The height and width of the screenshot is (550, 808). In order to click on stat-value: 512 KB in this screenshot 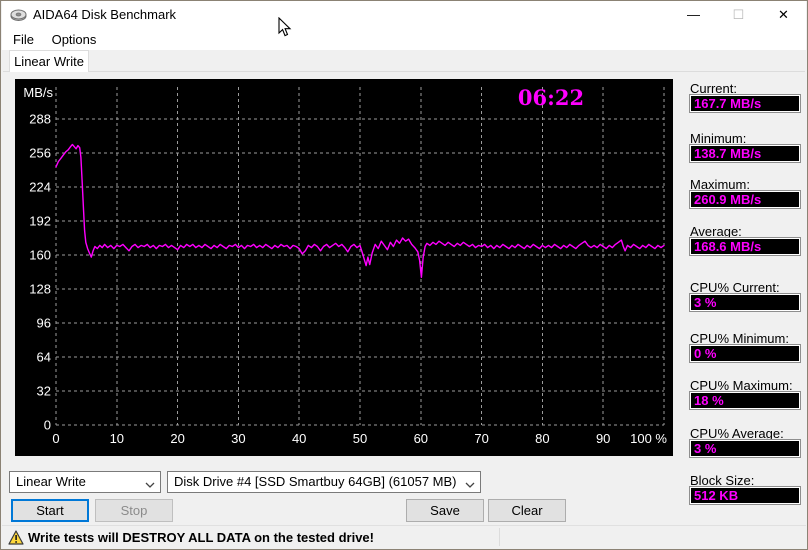, I will do `click(745, 495)`.